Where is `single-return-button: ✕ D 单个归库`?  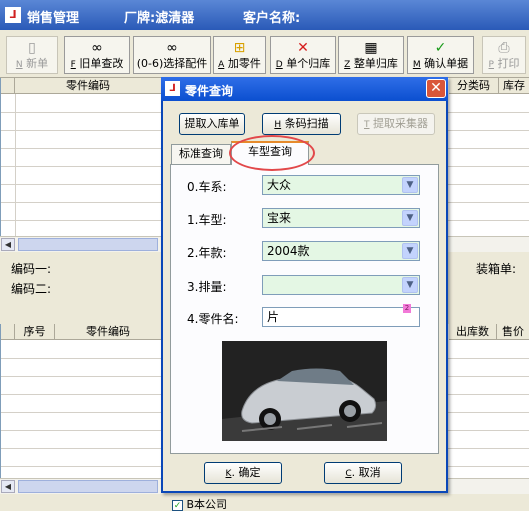 single-return-button: ✕ D 单个归库 is located at coordinates (303, 55).